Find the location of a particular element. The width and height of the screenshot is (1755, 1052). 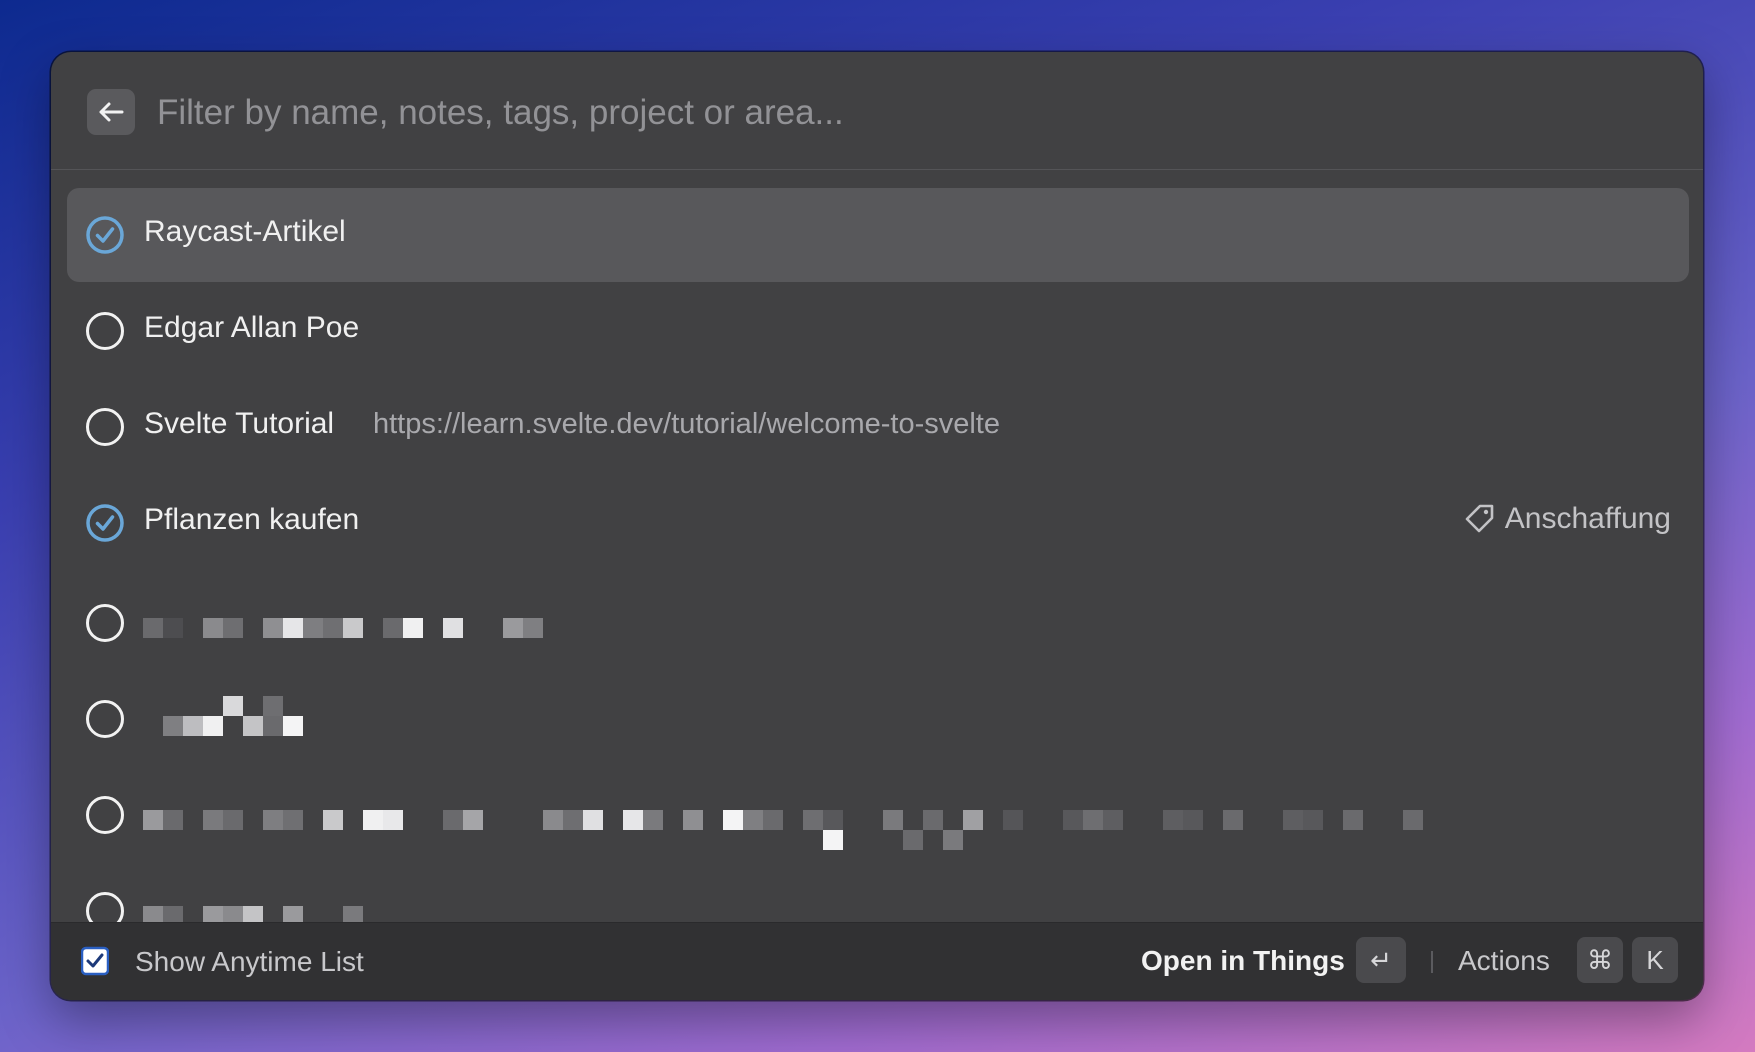

item-title: Pflanzen kaufen is located at coordinates (252, 519).